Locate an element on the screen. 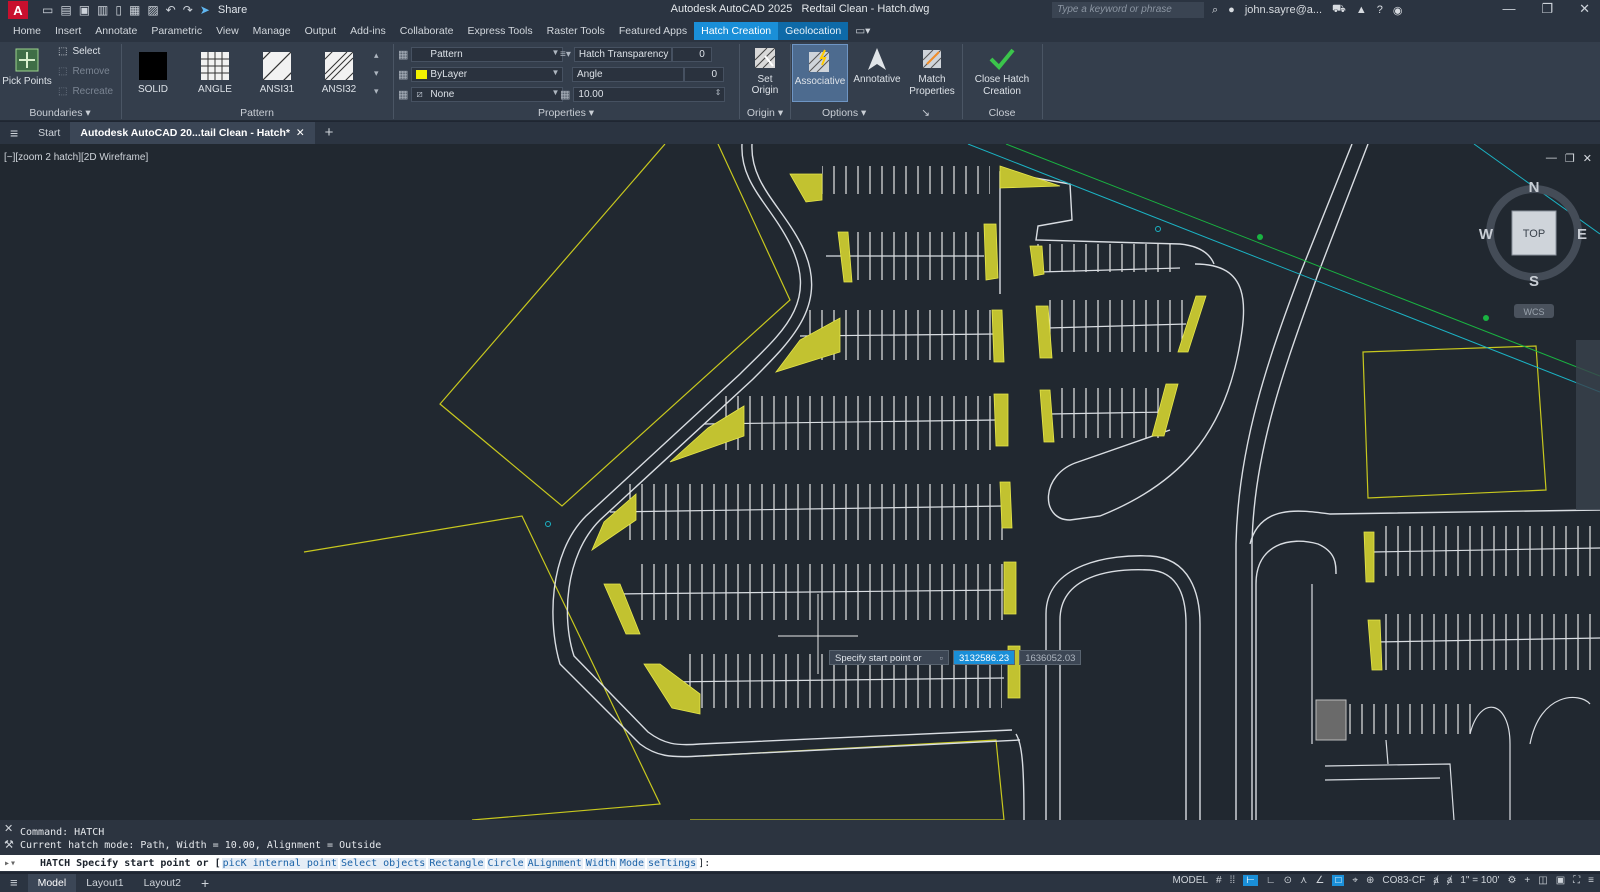 The height and width of the screenshot is (892, 1600). print-icon: ▨ is located at coordinates (152, 10).